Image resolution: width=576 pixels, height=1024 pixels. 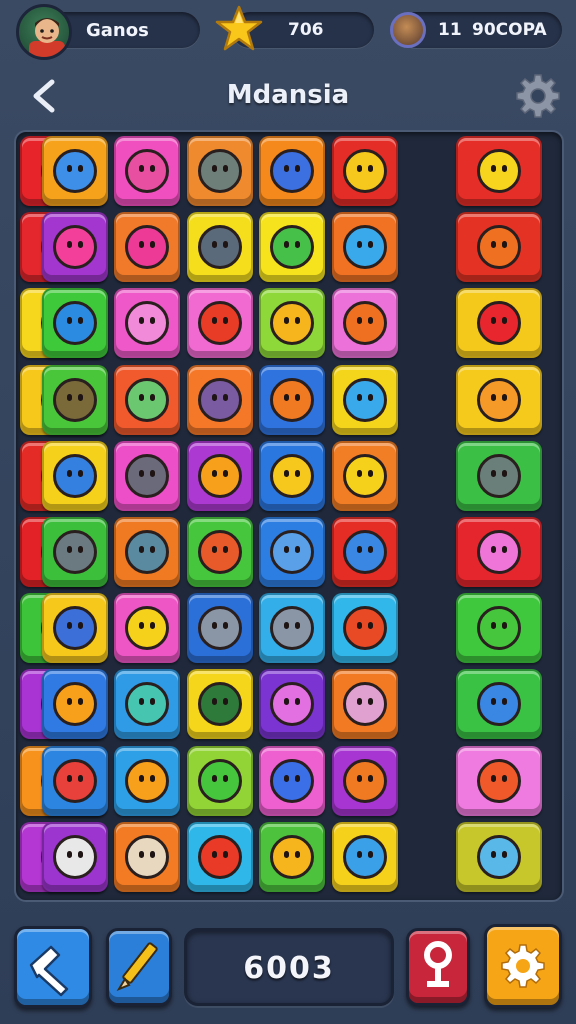 I want to click on board-tile-r1-c2, so click(x=75, y=171).